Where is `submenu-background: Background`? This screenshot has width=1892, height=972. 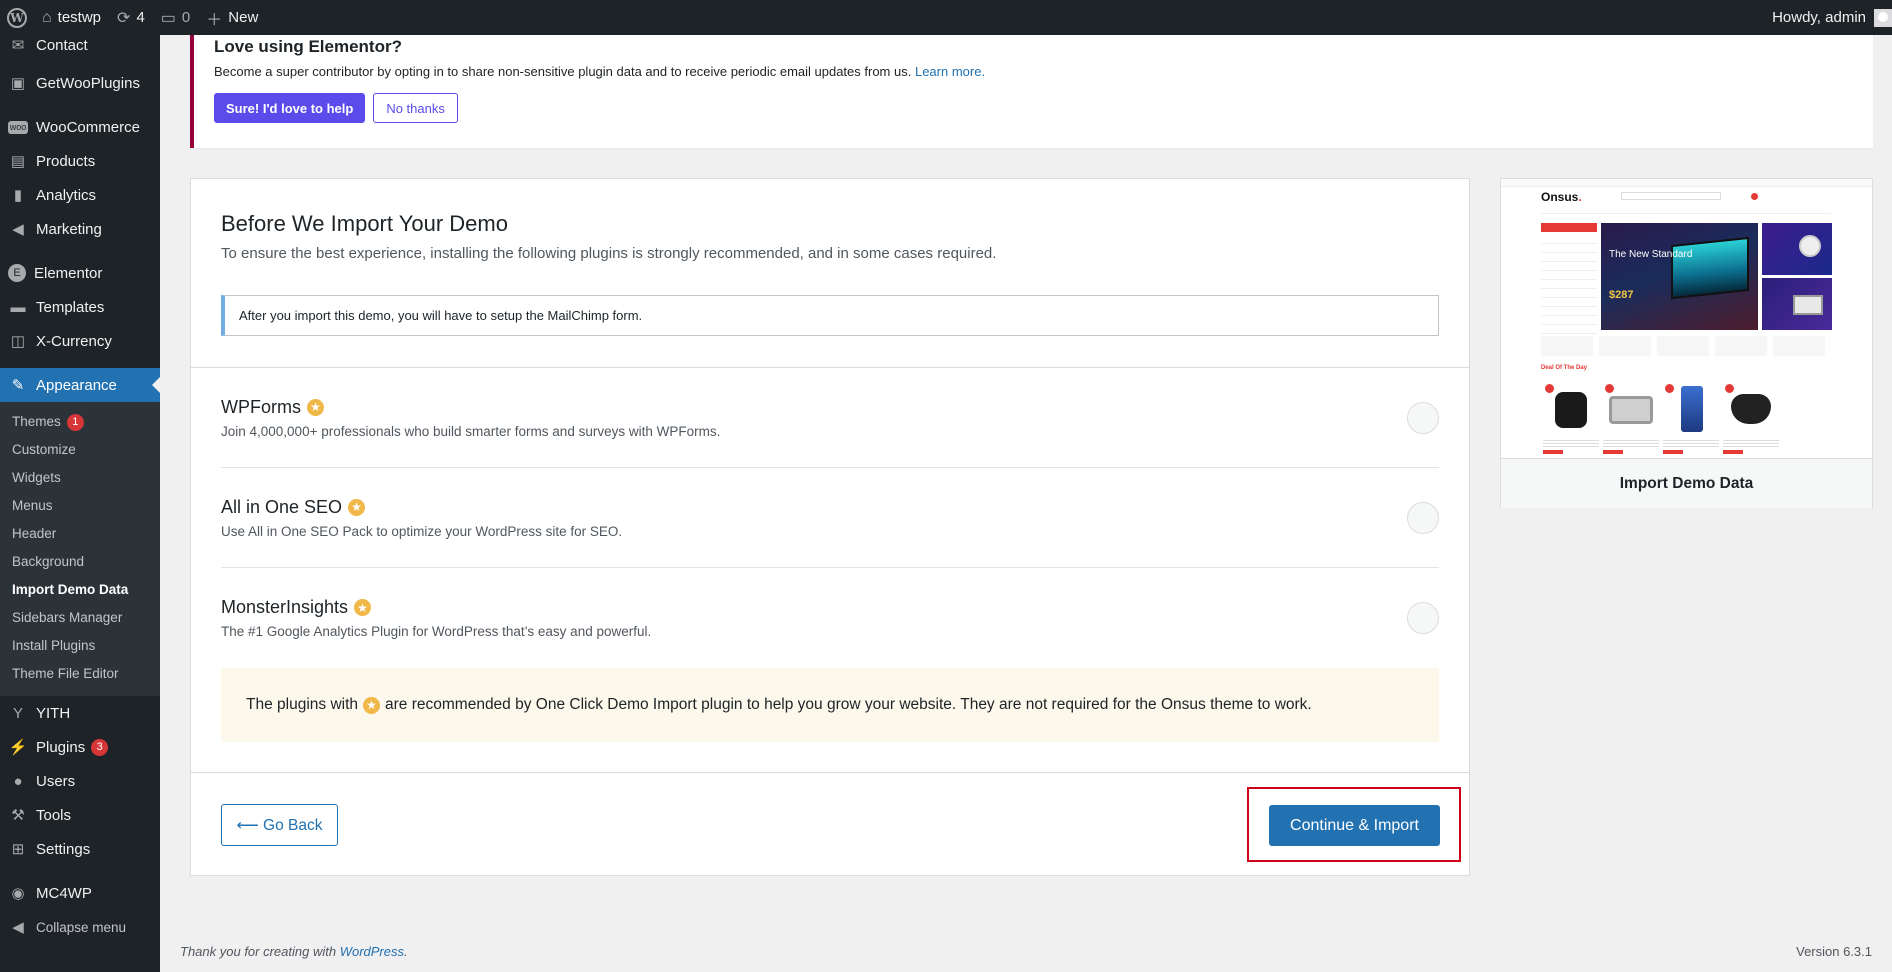 submenu-background: Background is located at coordinates (80, 562).